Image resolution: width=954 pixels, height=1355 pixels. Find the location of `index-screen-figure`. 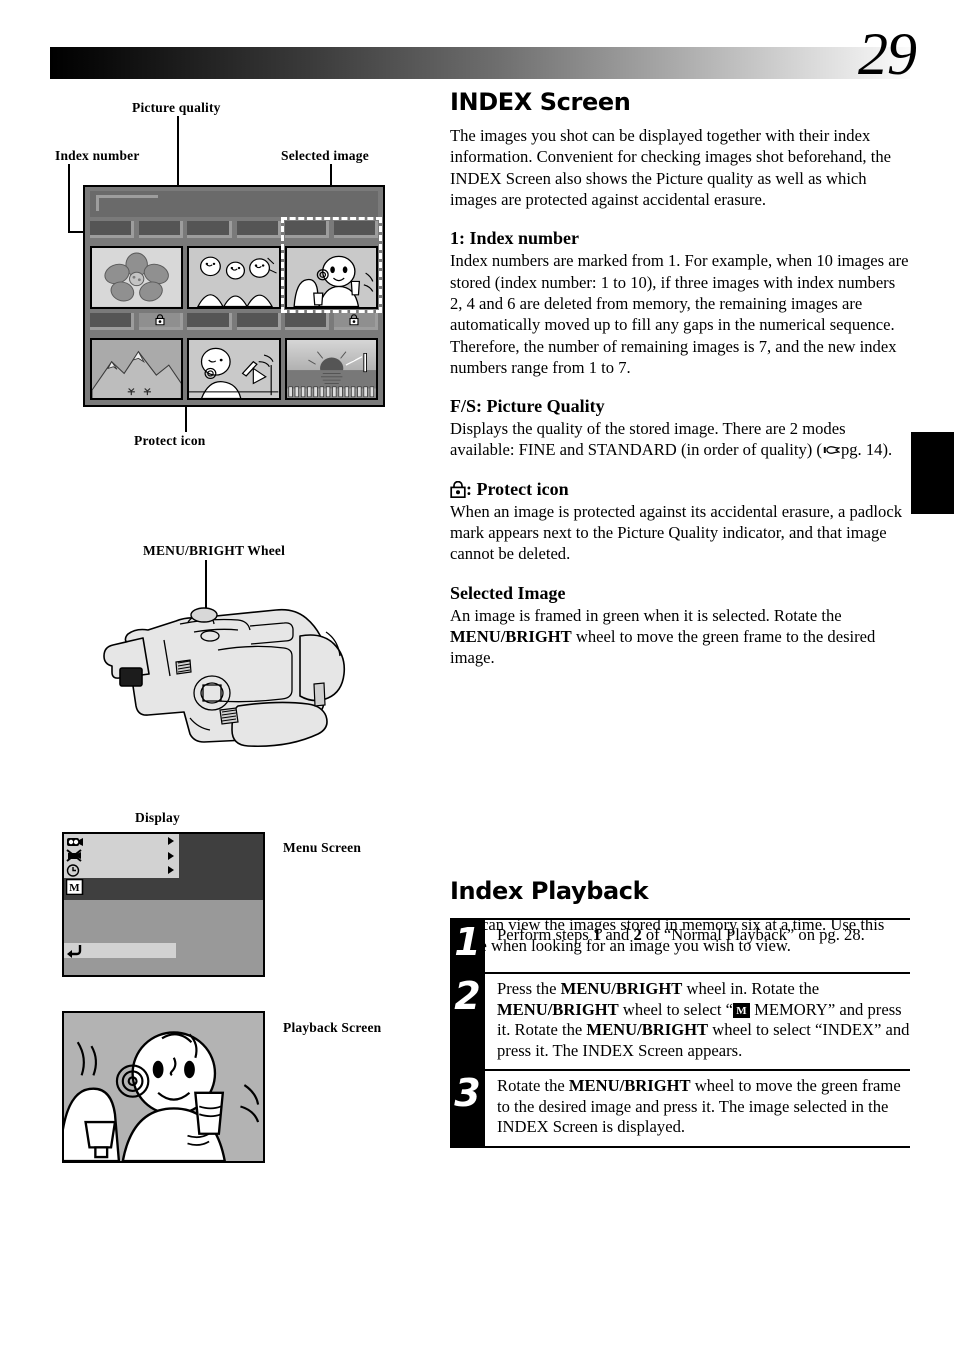

index-screen-figure is located at coordinates (234, 296).